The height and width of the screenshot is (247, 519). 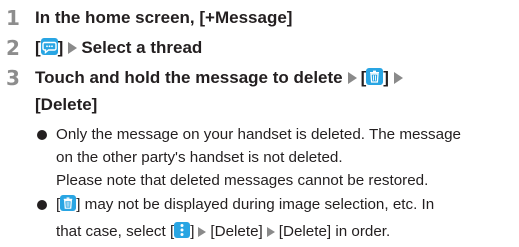 What do you see at coordinates (142, 47) in the screenshot?
I see `step-text: Select a thread` at bounding box center [142, 47].